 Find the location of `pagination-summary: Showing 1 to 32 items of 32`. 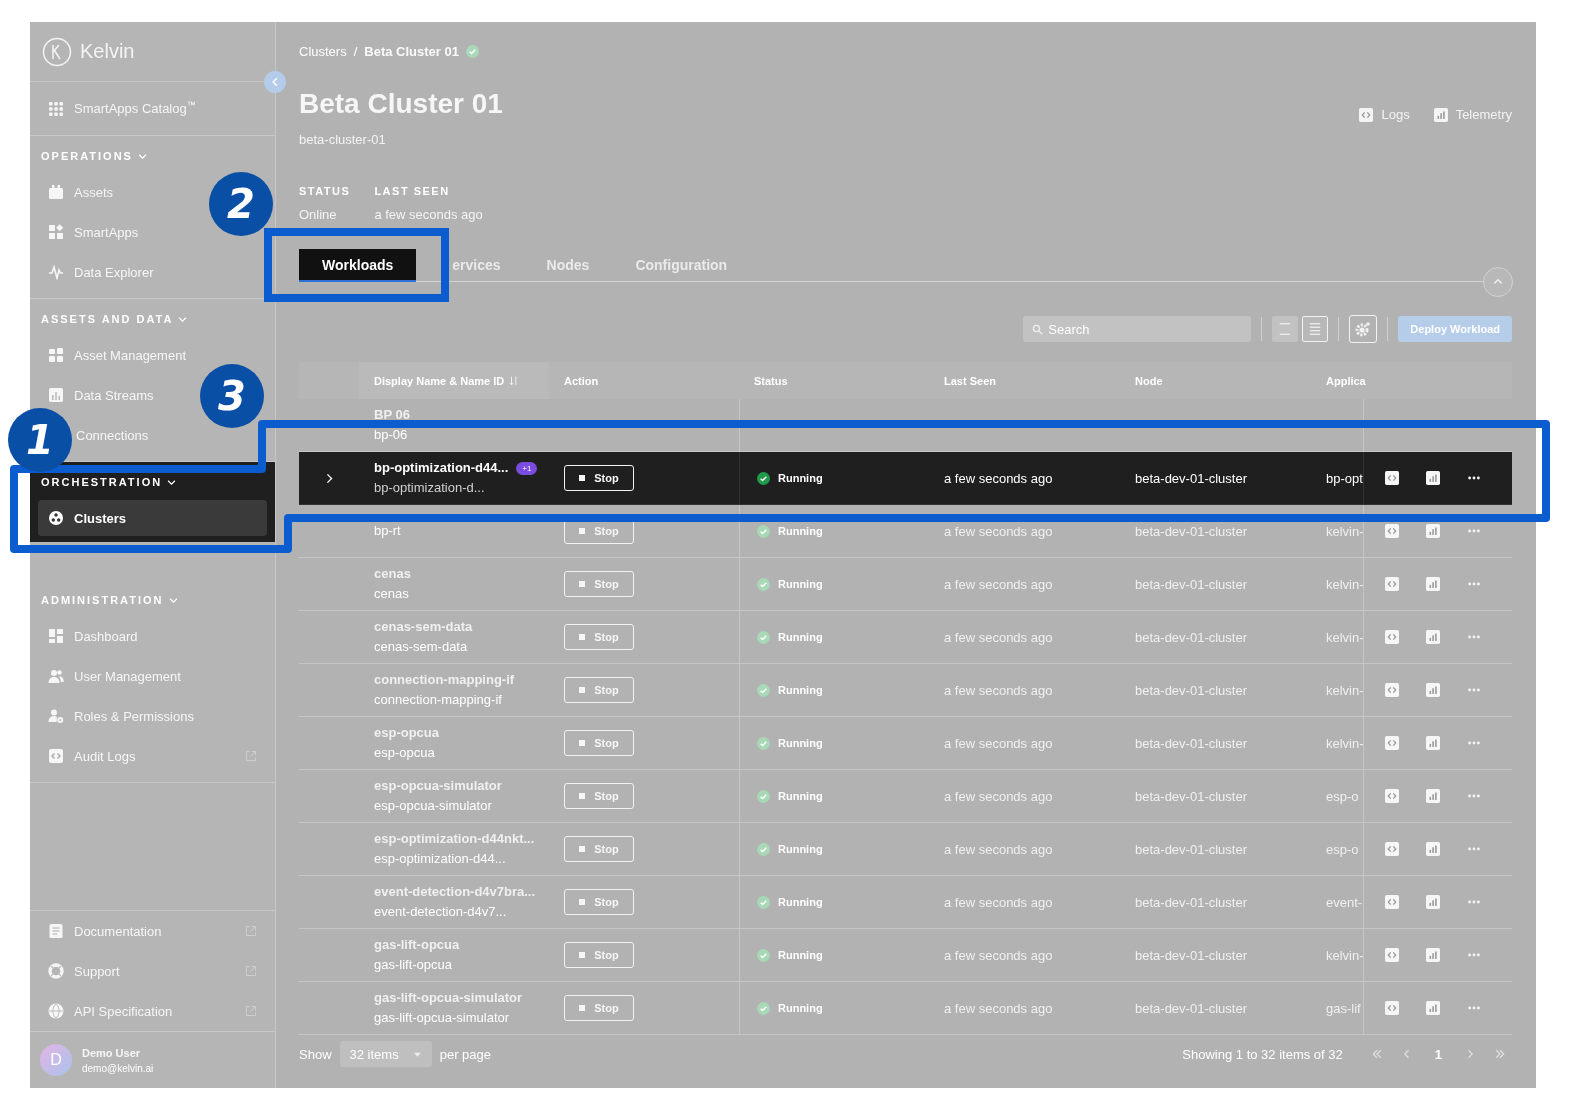

pagination-summary: Showing 1 to 32 items of 32 is located at coordinates (1262, 1054).